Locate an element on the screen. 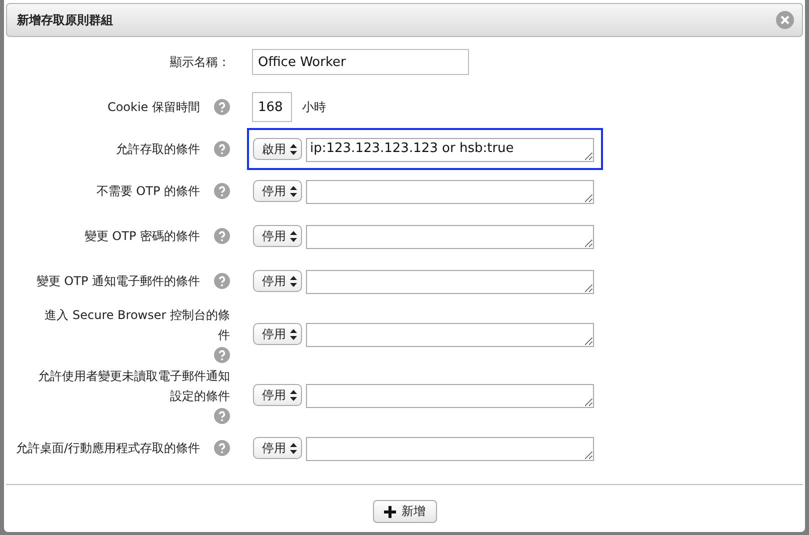 The height and width of the screenshot is (535, 809). field-label: 顯示名稱： is located at coordinates (200, 62).